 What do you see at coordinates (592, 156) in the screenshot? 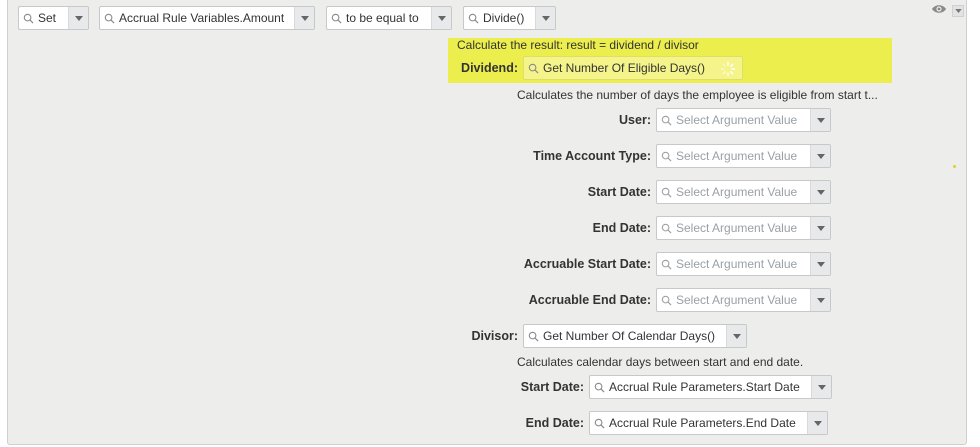
I see `arg-label-time-account-type: Time Account Type:` at bounding box center [592, 156].